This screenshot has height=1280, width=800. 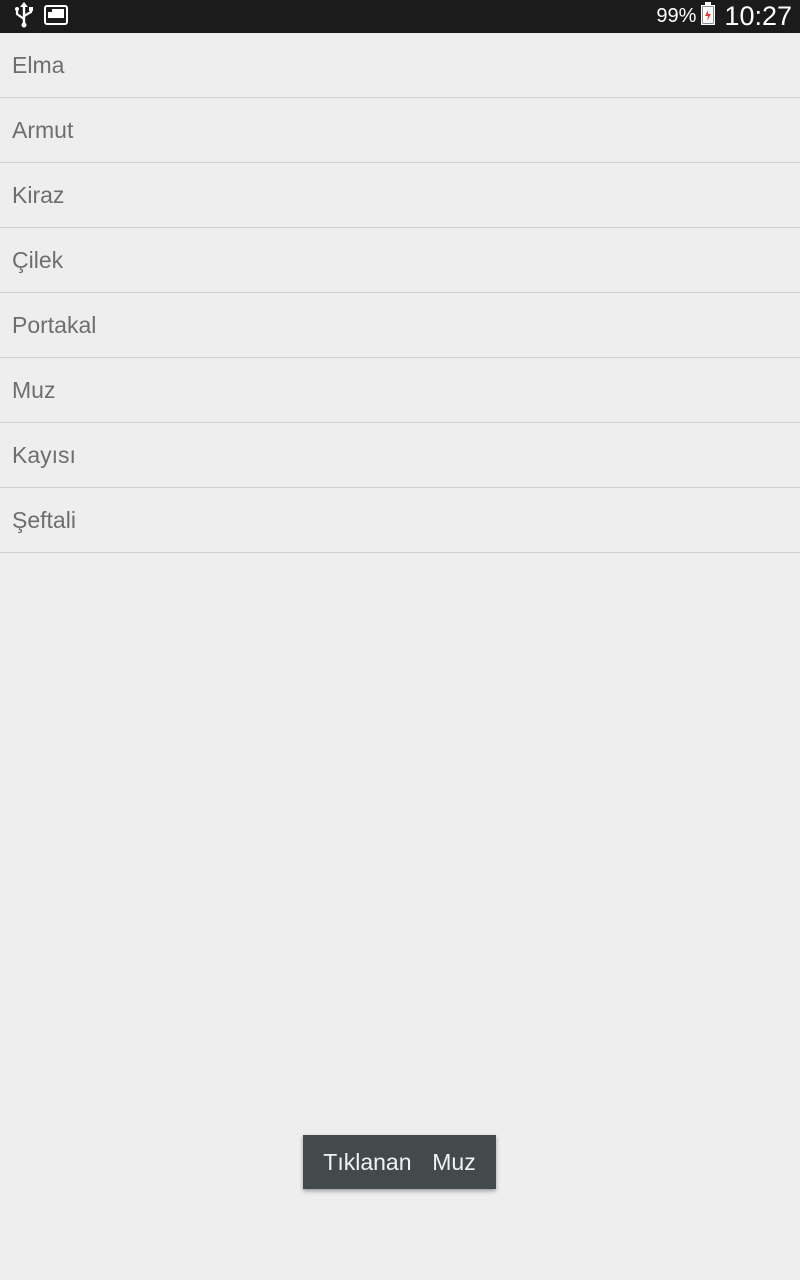 What do you see at coordinates (400, 520) in the screenshot?
I see `list-item: Şeftali` at bounding box center [400, 520].